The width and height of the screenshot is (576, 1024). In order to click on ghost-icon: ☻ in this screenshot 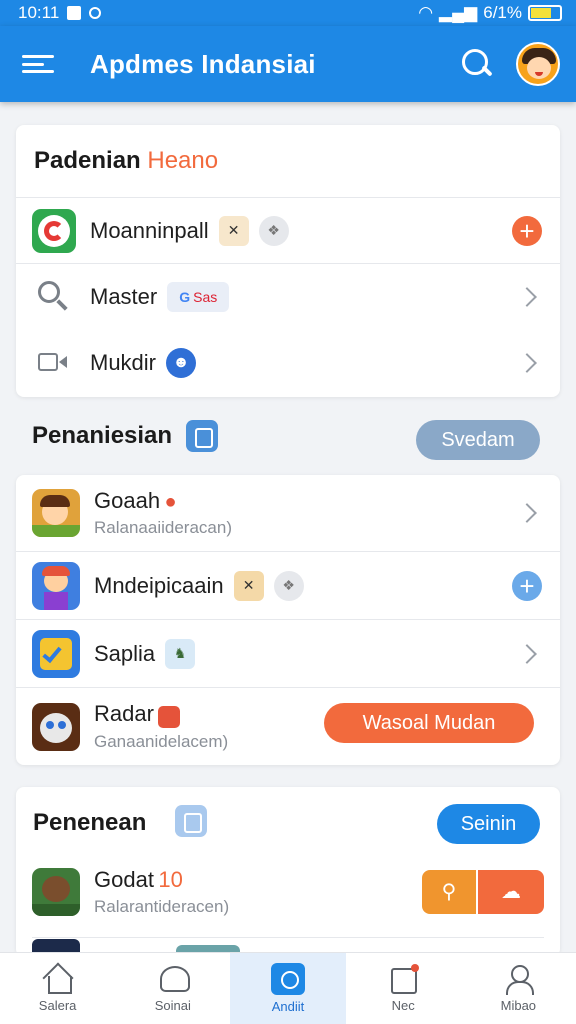, I will do `click(181, 363)`.